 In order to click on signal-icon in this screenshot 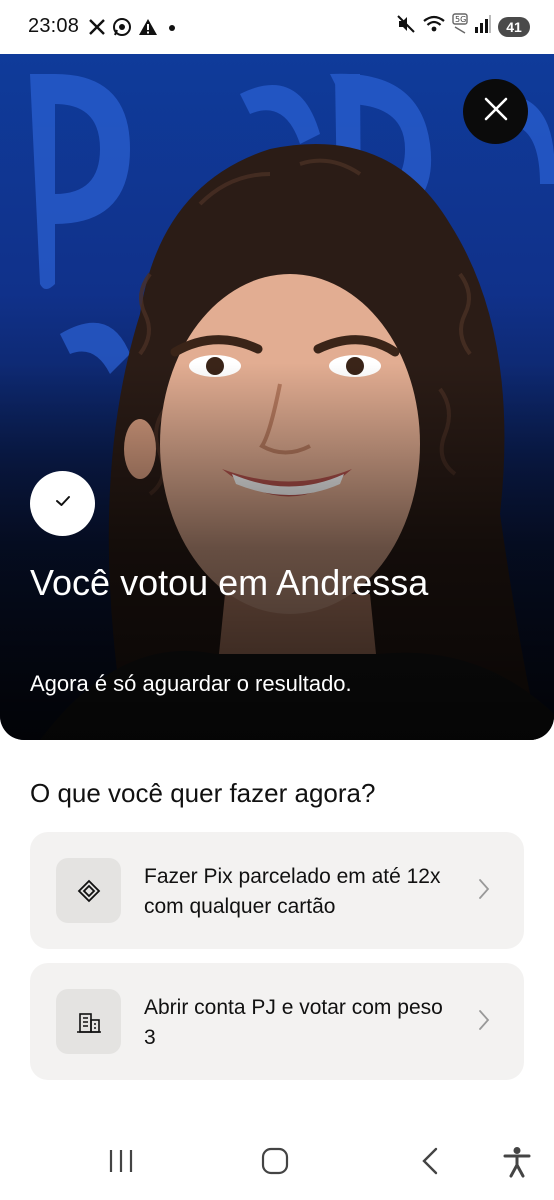, I will do `click(483, 27)`.